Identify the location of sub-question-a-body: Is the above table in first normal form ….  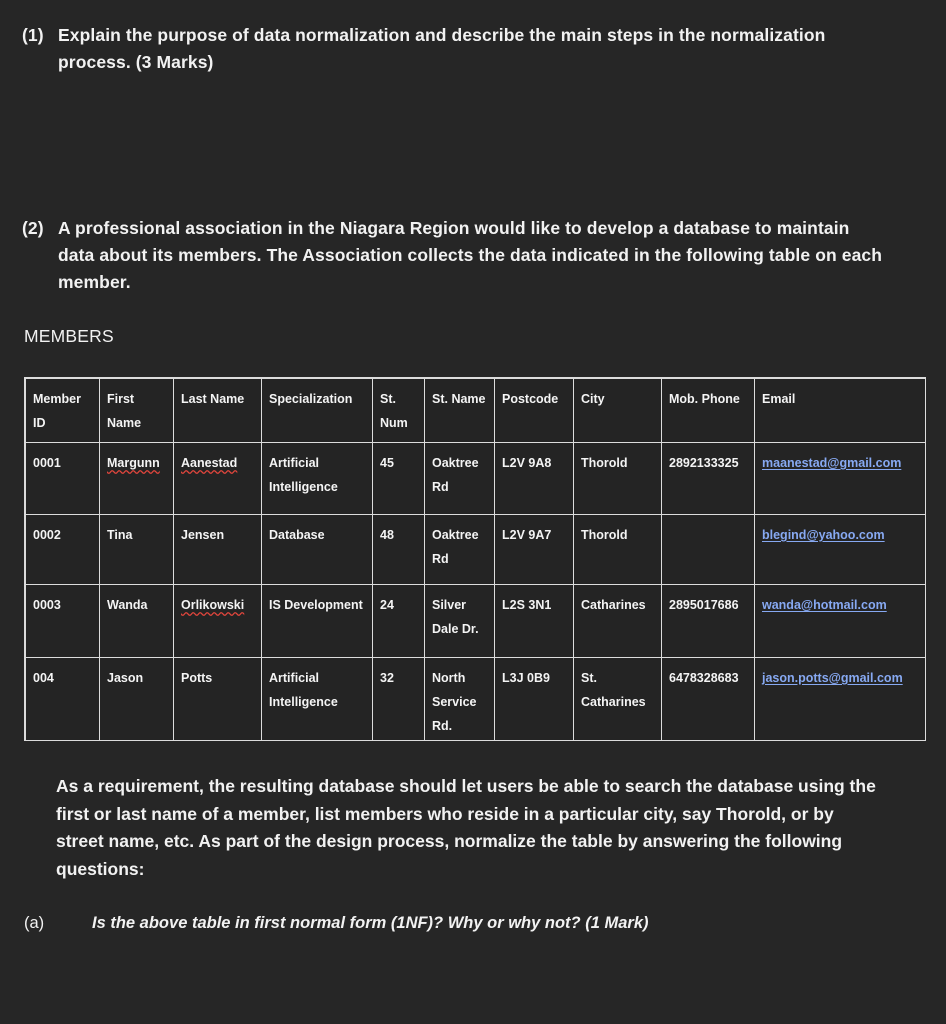
(339, 923).